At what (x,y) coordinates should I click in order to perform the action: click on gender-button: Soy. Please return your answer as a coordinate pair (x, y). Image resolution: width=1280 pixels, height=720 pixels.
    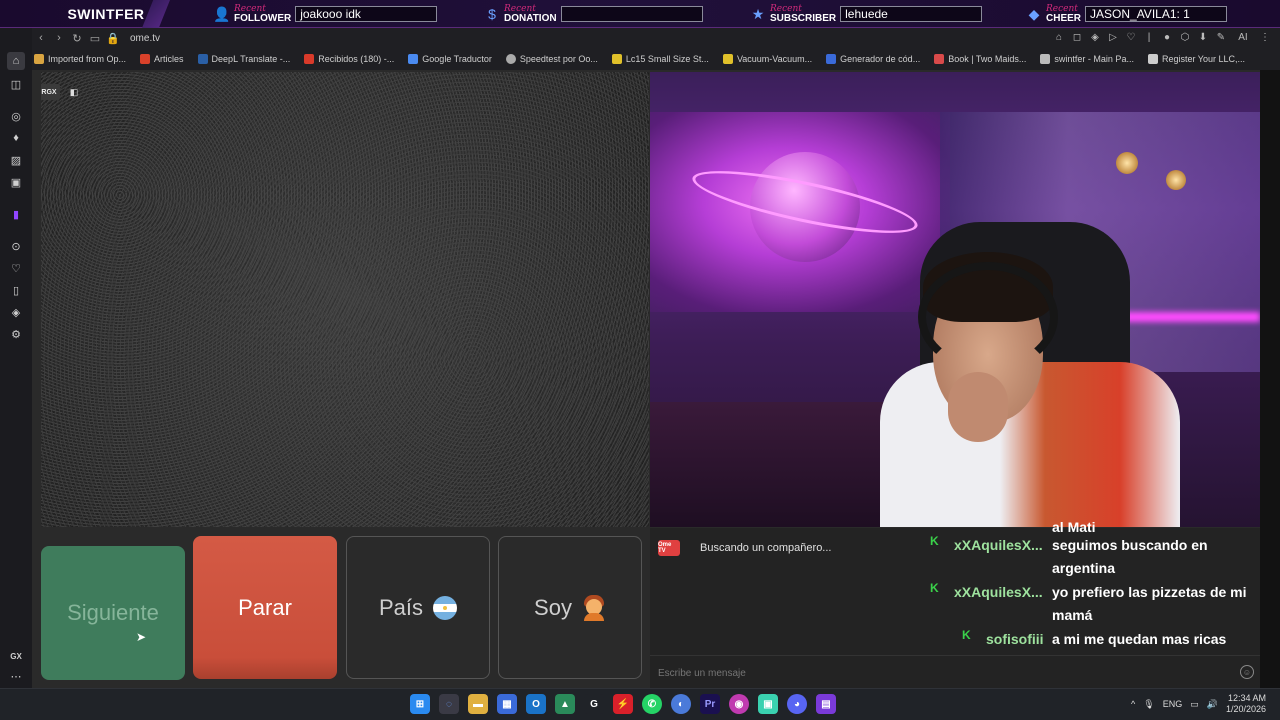
    Looking at the image, I should click on (570, 607).